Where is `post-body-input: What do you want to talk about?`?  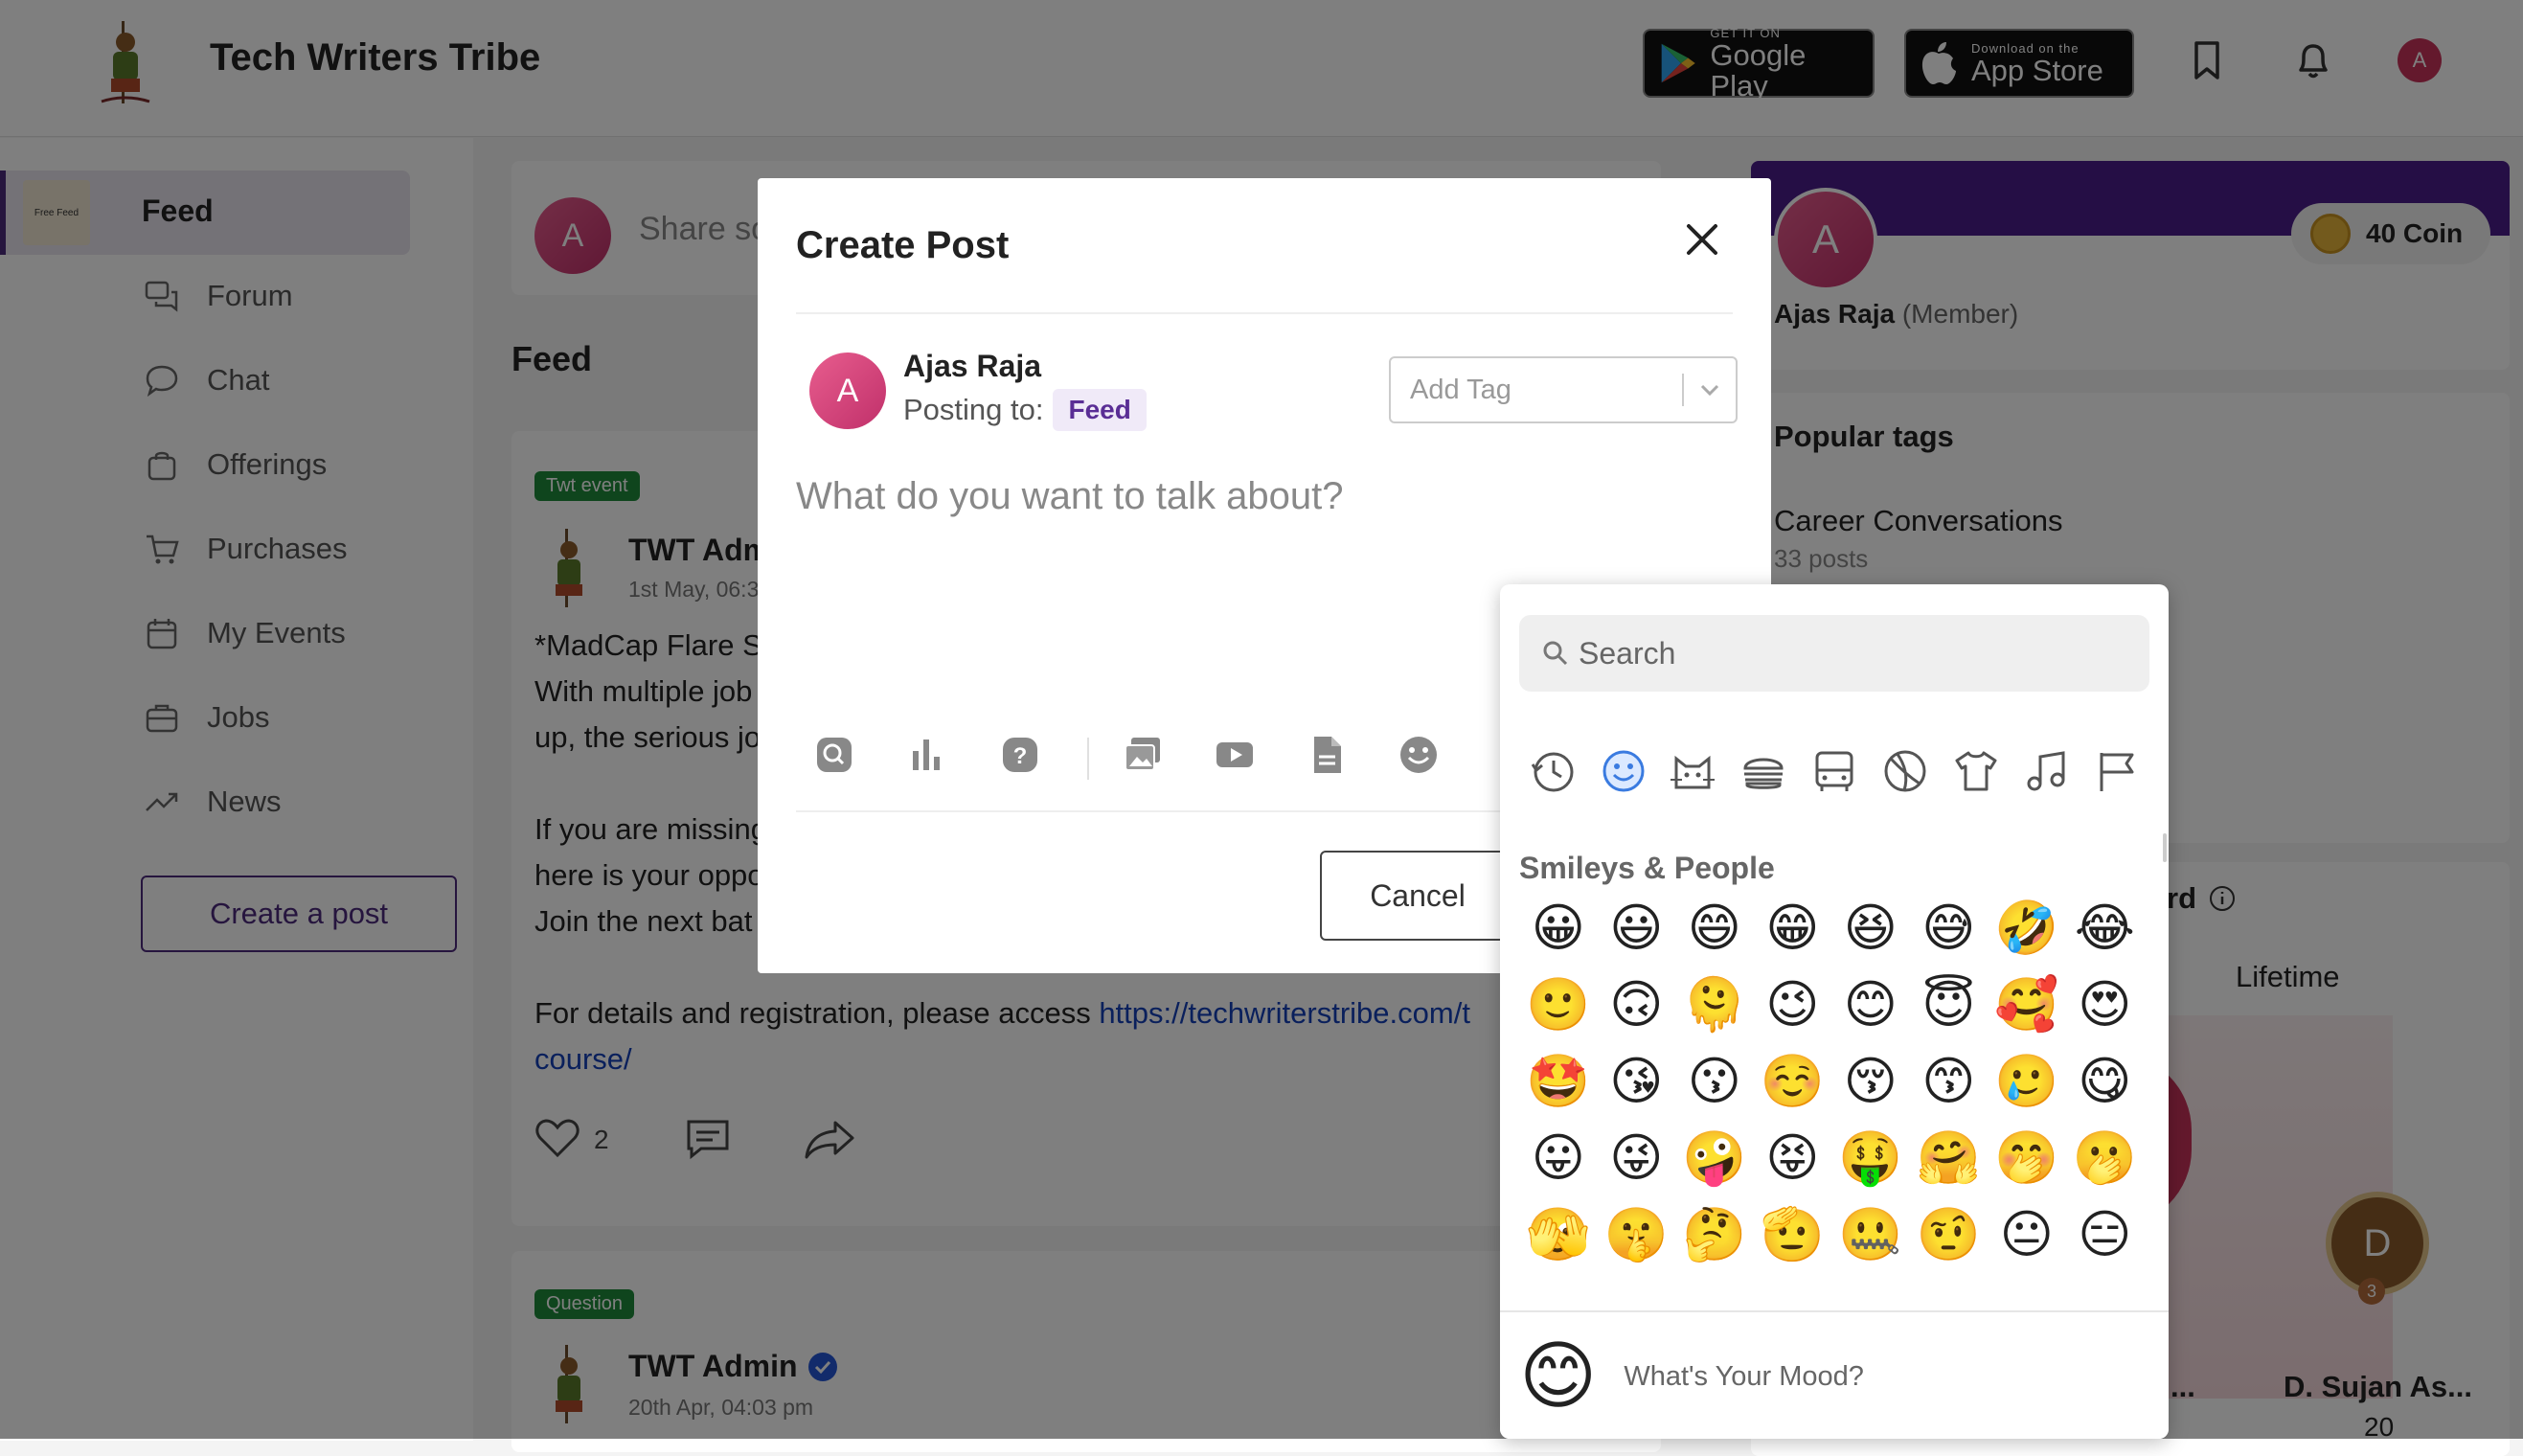
post-body-input: What do you want to talk about? is located at coordinates (1069, 497).